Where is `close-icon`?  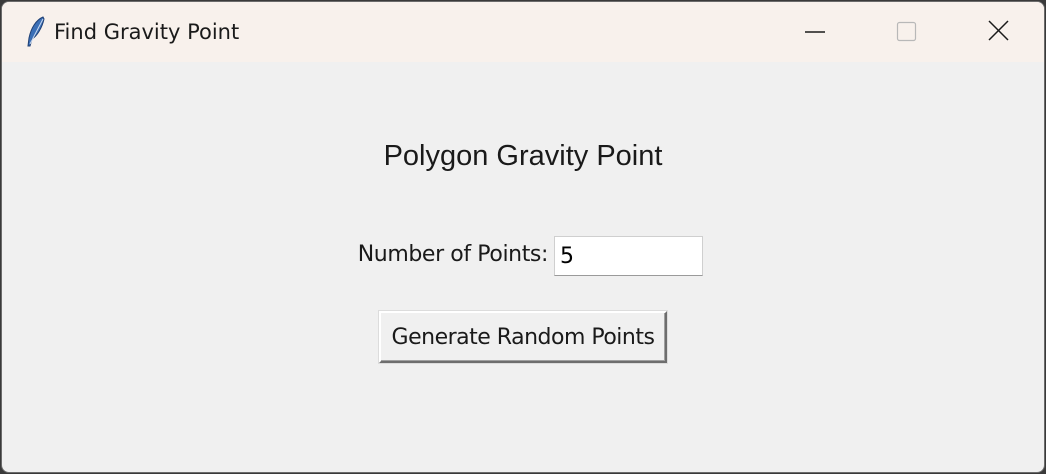 close-icon is located at coordinates (998, 30).